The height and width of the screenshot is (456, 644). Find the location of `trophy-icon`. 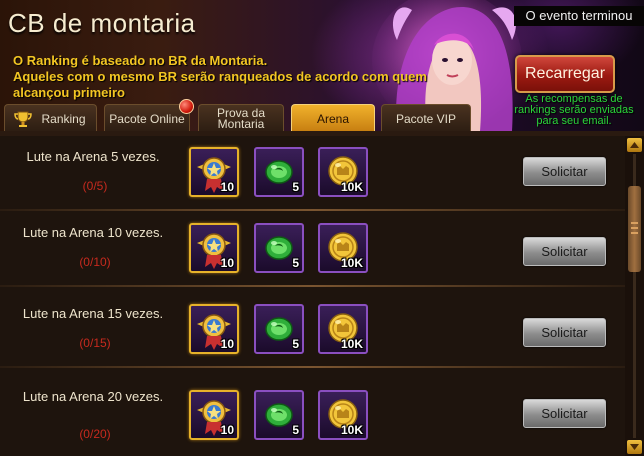

trophy-icon is located at coordinates (23, 119).